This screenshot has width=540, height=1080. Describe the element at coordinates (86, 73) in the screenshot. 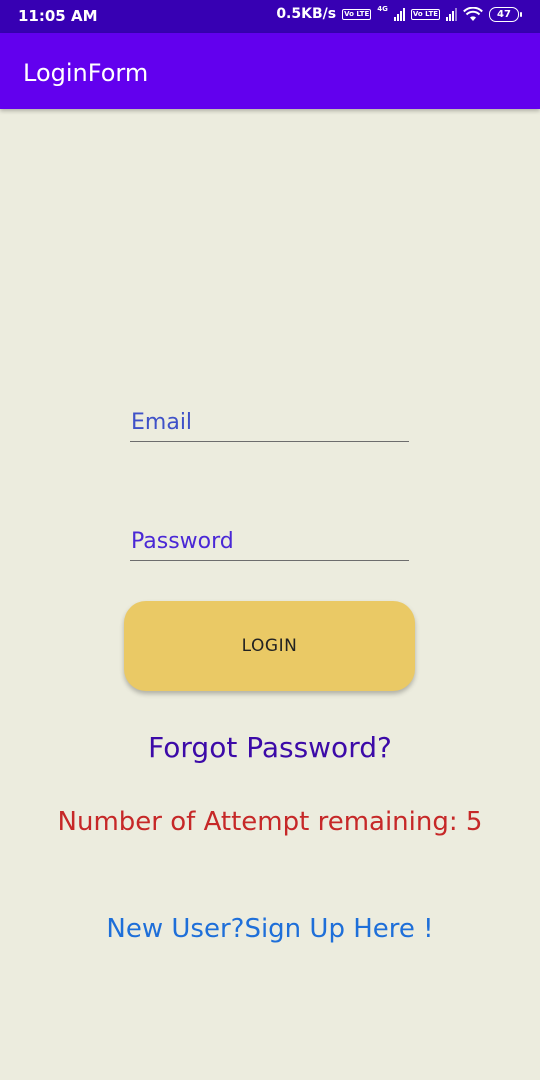

I see `app-title: LoginForm` at that location.